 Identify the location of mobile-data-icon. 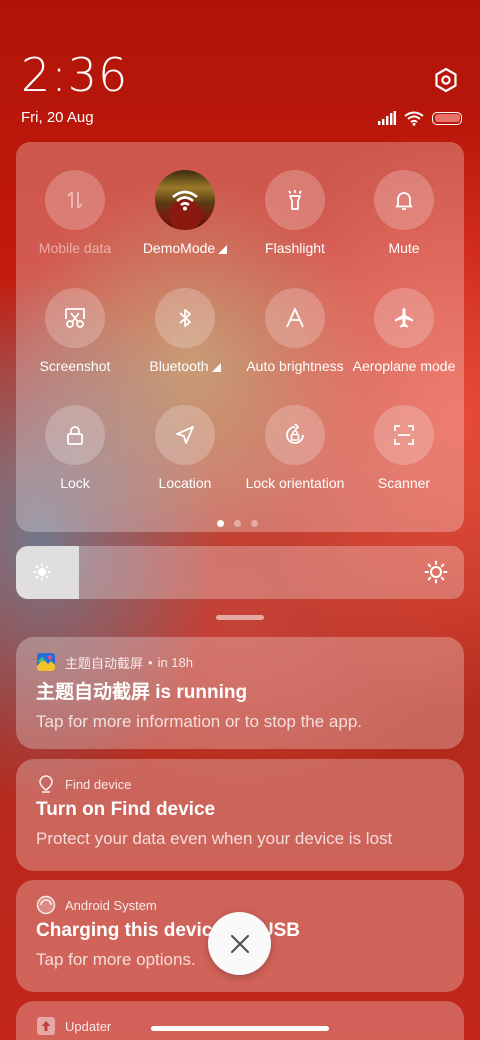
(75, 200).